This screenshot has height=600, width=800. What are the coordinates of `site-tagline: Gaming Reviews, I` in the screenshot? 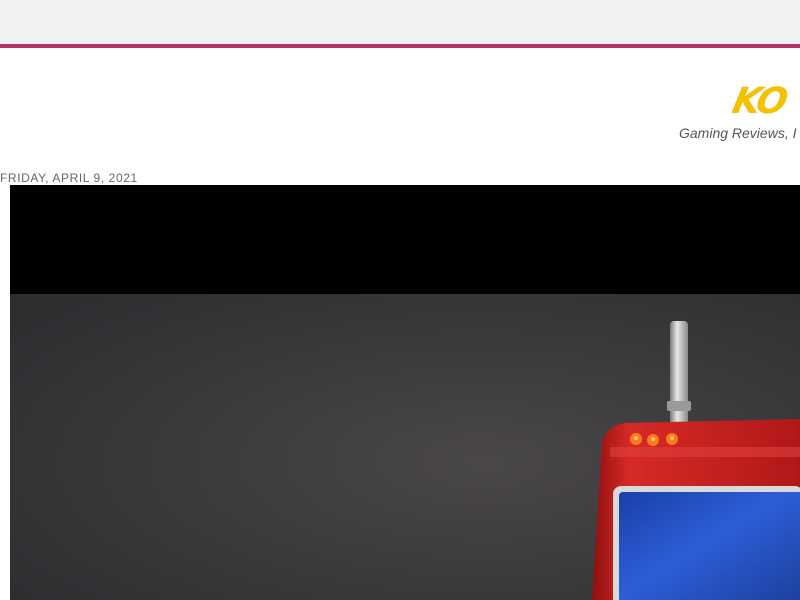 It's located at (738, 133).